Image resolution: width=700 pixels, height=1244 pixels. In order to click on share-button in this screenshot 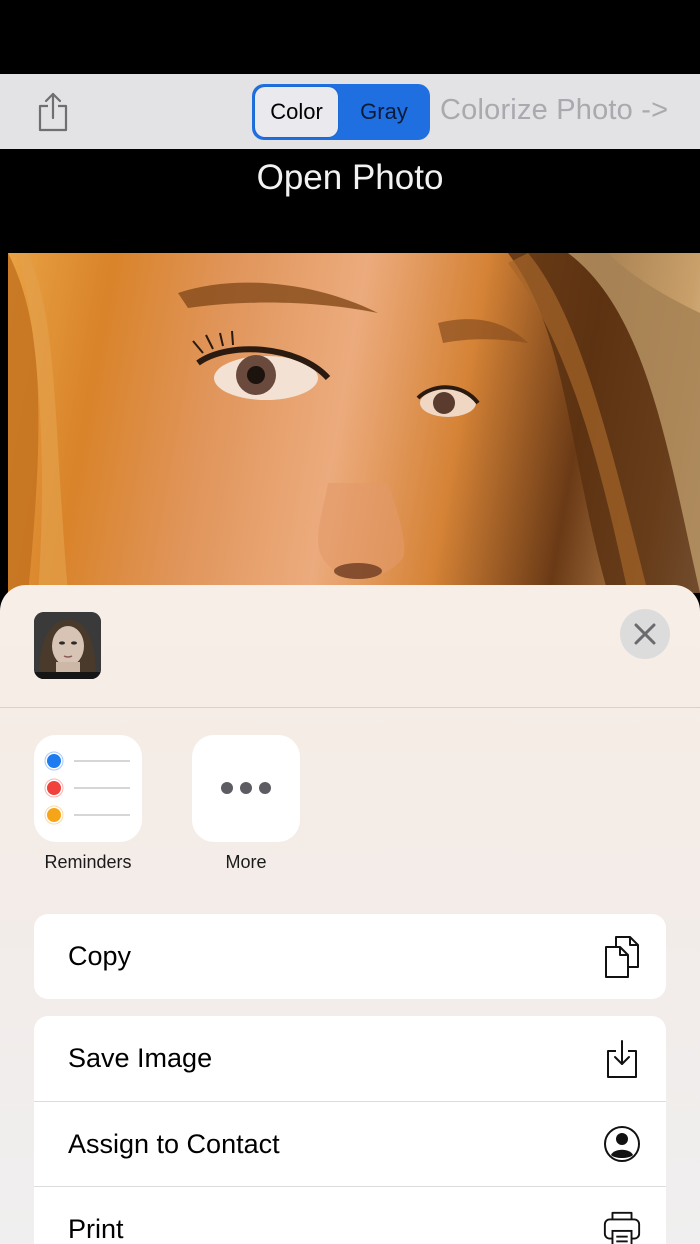, I will do `click(53, 112)`.